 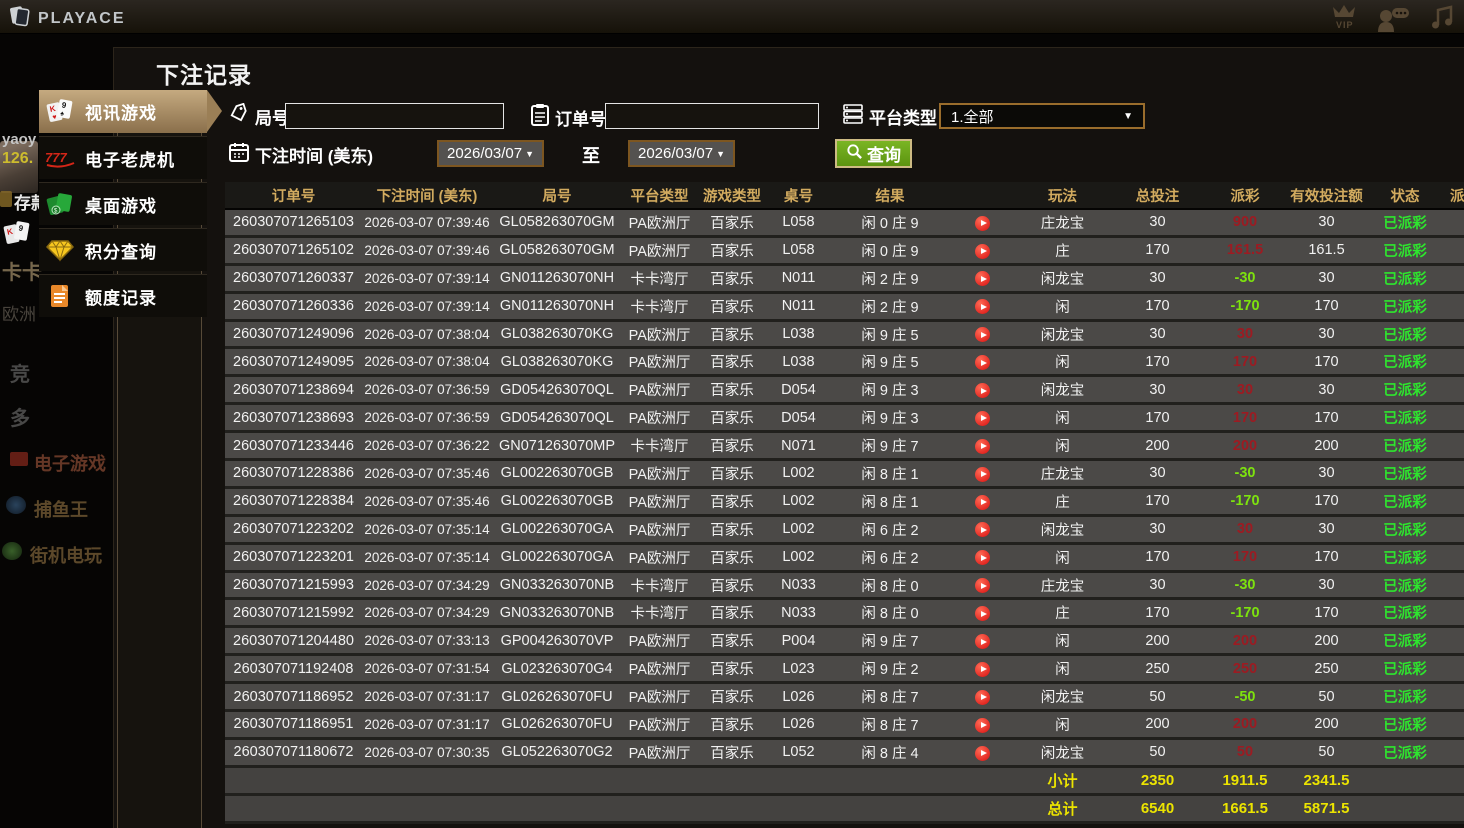 What do you see at coordinates (557, 445) in the screenshot?
I see `cell-round: GN071263070MP` at bounding box center [557, 445].